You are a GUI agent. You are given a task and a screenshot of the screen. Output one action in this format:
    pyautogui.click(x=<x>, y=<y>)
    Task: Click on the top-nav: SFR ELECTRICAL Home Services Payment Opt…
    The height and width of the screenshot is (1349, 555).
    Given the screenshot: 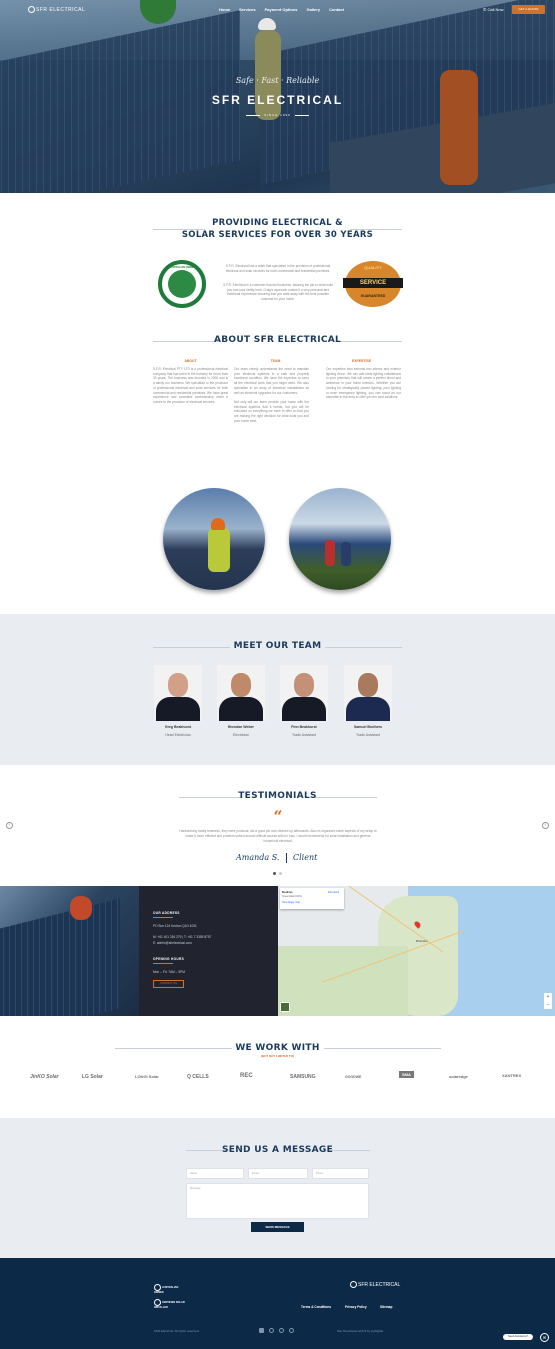 What is the action you would take?
    pyautogui.click(x=277, y=10)
    